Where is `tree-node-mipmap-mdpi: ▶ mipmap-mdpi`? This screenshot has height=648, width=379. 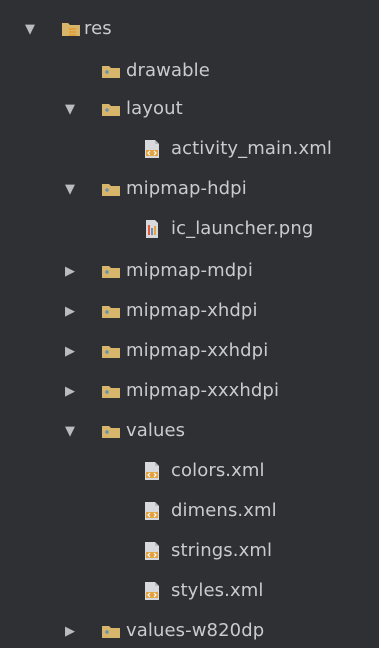 tree-node-mipmap-mdpi: ▶ mipmap-mdpi is located at coordinates (189, 271).